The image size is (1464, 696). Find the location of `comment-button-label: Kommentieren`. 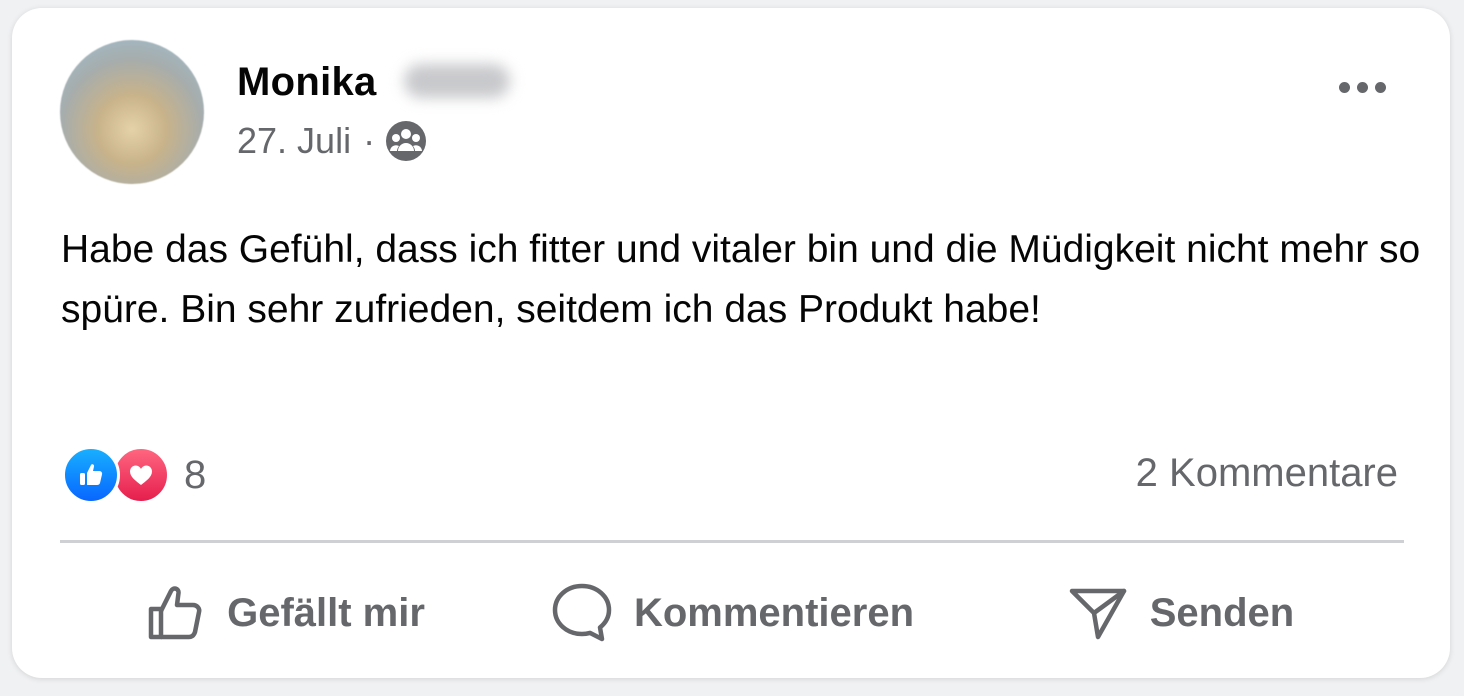

comment-button-label: Kommentieren is located at coordinates (774, 612).